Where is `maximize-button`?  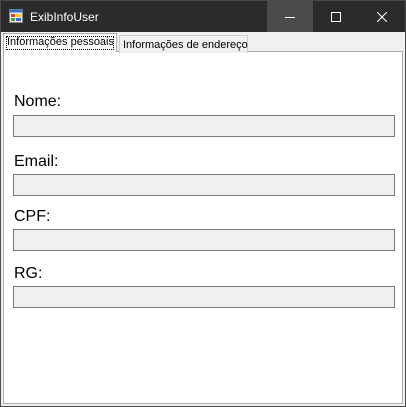 maximize-button is located at coordinates (336, 16).